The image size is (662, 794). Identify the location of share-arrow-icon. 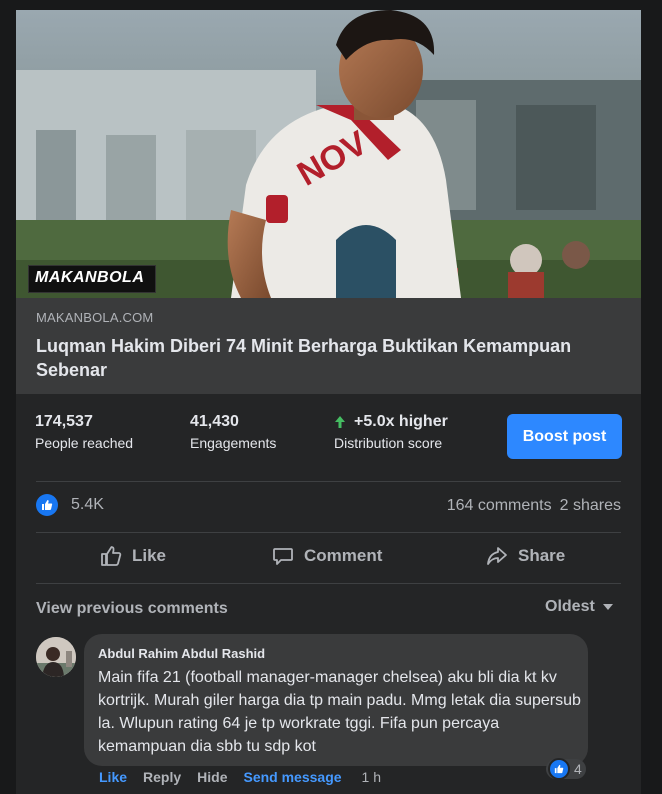
(497, 556).